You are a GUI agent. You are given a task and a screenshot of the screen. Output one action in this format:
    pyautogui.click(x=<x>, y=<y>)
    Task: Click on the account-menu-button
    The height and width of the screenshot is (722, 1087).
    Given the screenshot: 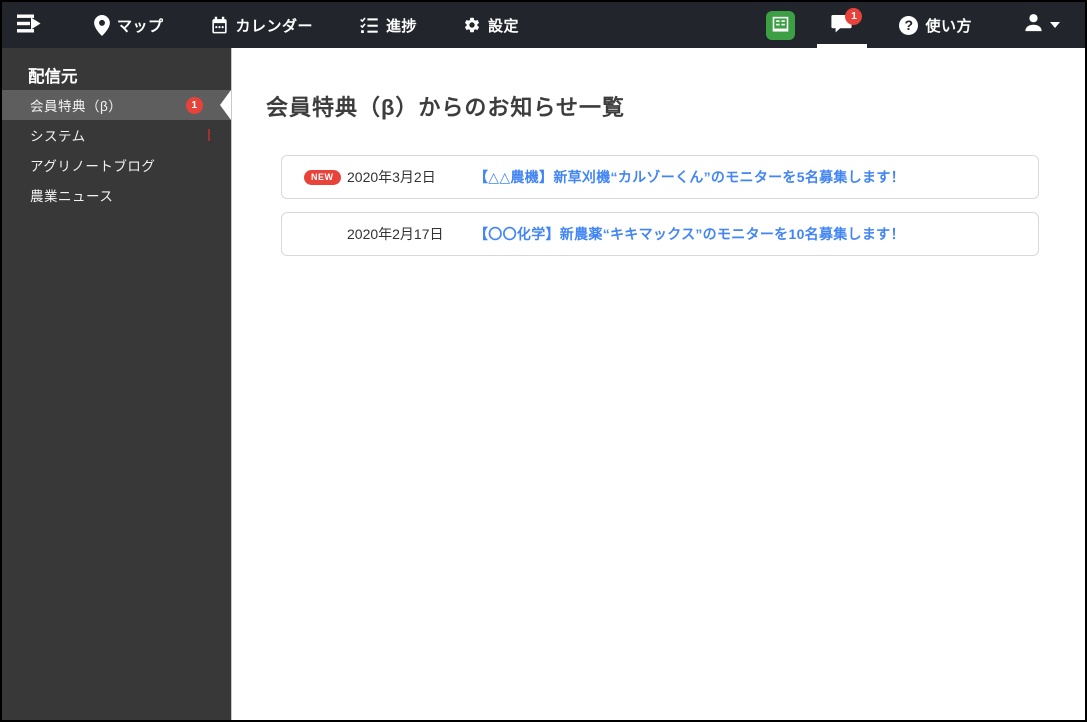 What is the action you would take?
    pyautogui.click(x=1041, y=25)
    